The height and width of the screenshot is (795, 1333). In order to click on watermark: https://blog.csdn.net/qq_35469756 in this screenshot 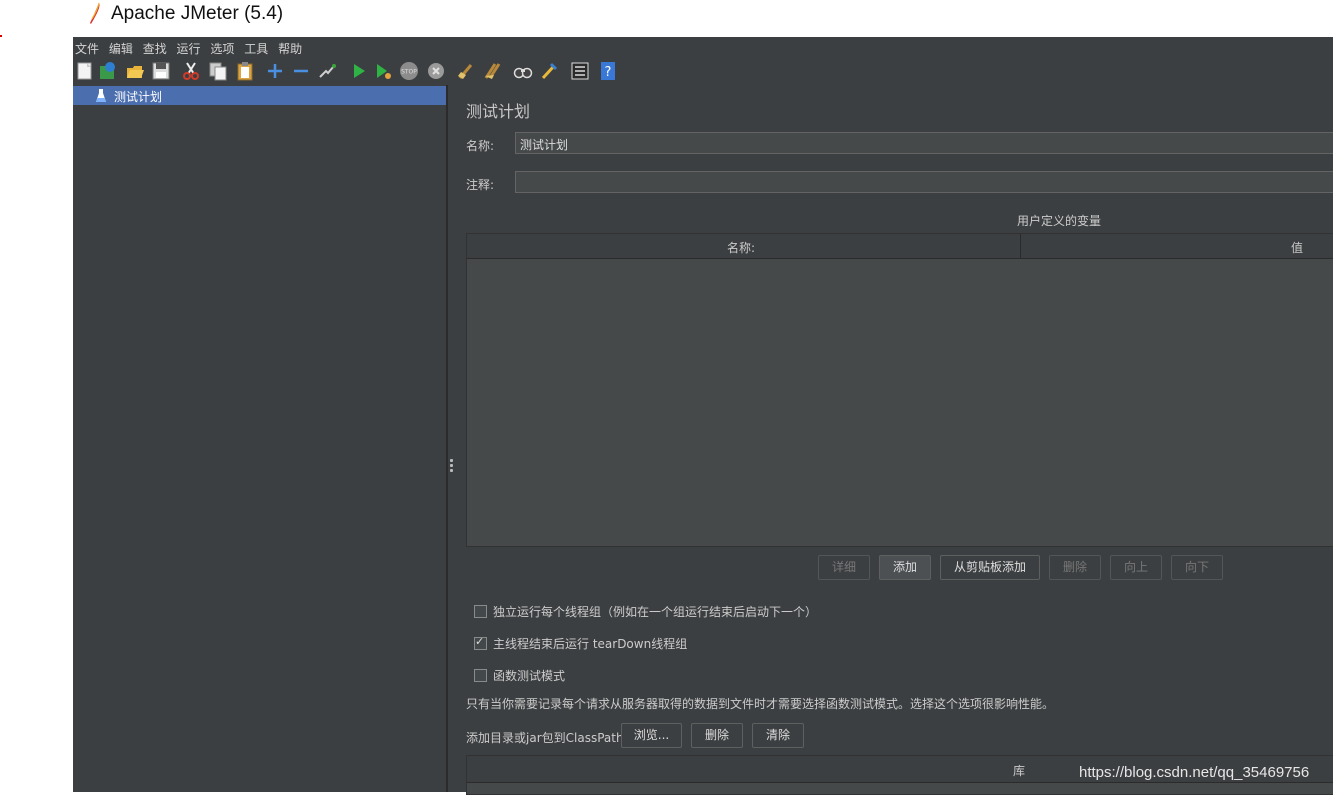, I will do `click(1194, 772)`.